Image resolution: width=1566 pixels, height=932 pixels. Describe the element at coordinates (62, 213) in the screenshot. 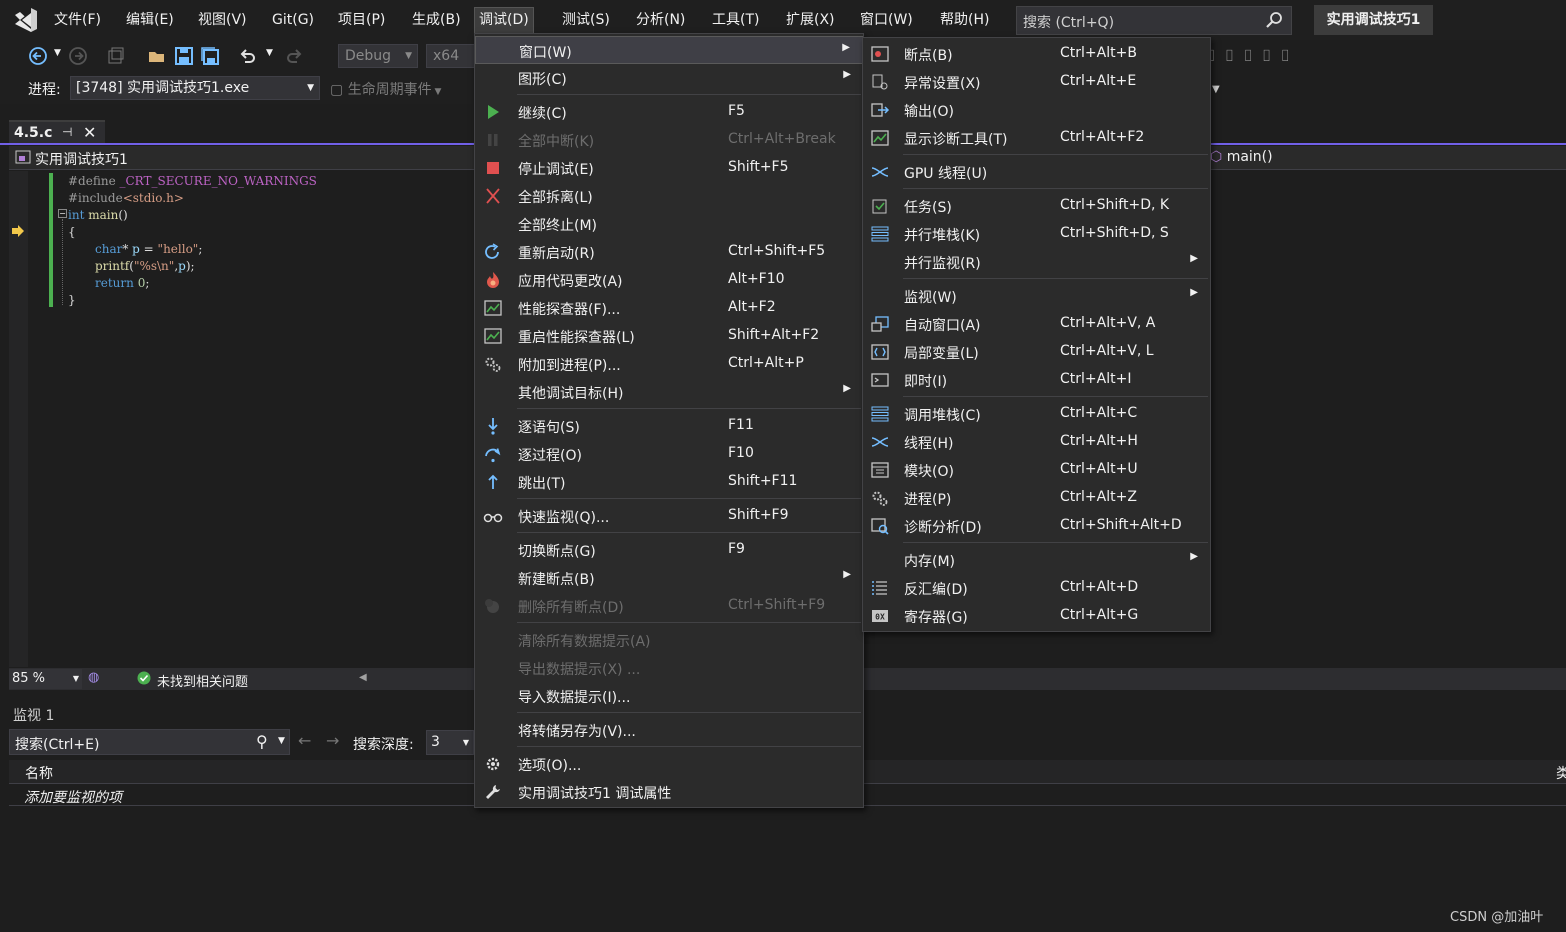

I see `collapse-icon: −` at that location.